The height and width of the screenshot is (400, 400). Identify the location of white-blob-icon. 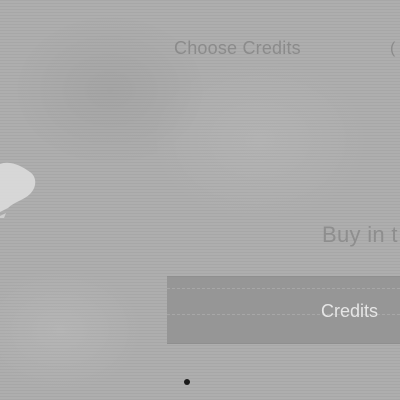
(18, 190).